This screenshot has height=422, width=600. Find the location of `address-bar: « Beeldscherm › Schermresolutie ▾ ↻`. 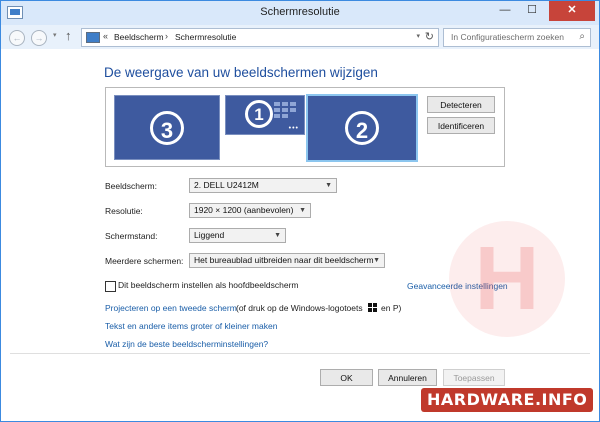

address-bar: « Beeldscherm › Schermresolutie ▾ ↻ is located at coordinates (260, 37).